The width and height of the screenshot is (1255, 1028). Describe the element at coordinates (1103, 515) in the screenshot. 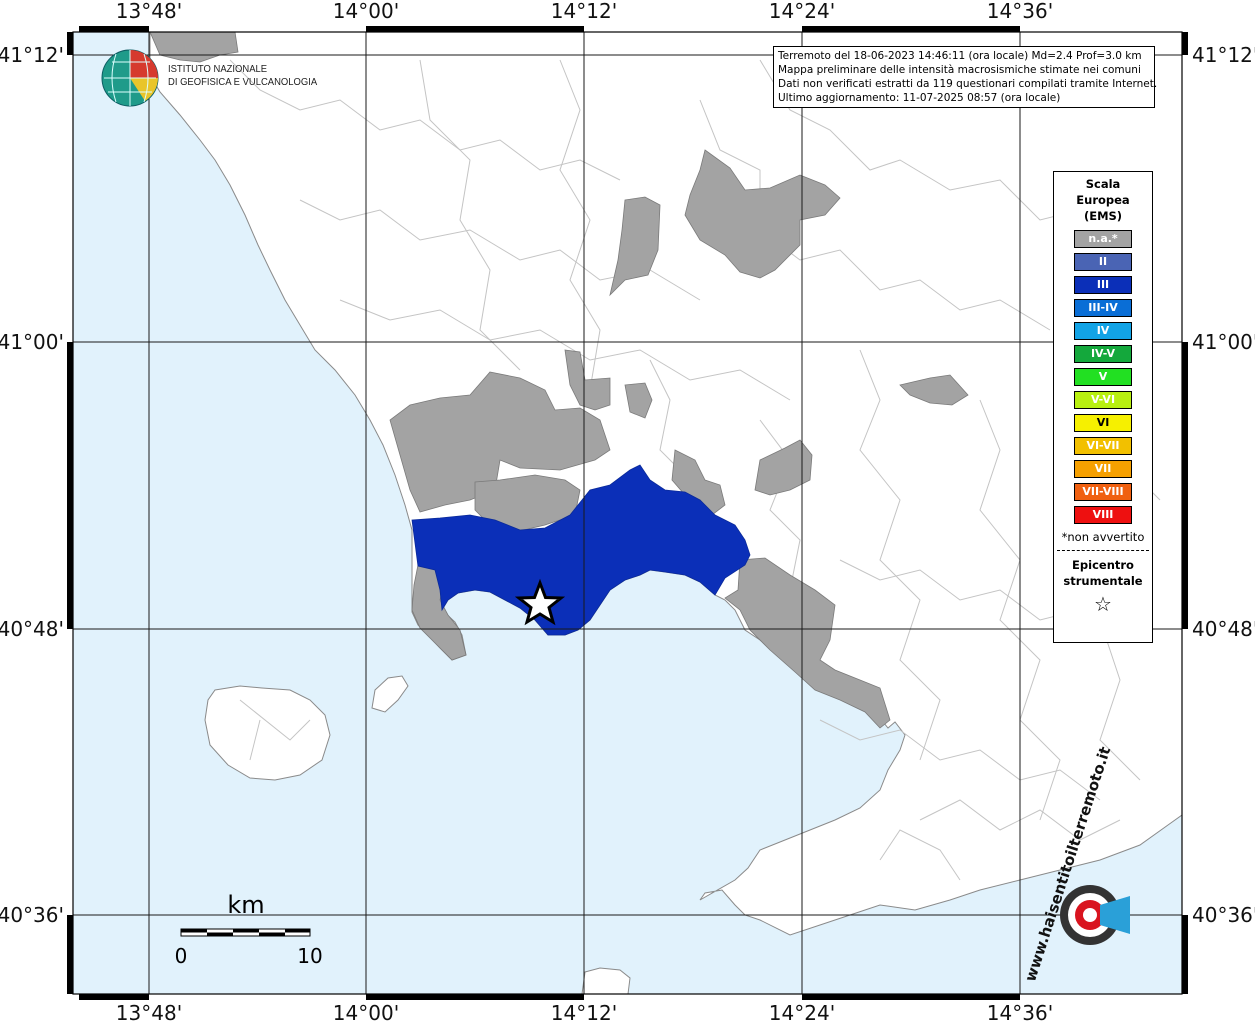

I see `legend-item: VIII` at that location.